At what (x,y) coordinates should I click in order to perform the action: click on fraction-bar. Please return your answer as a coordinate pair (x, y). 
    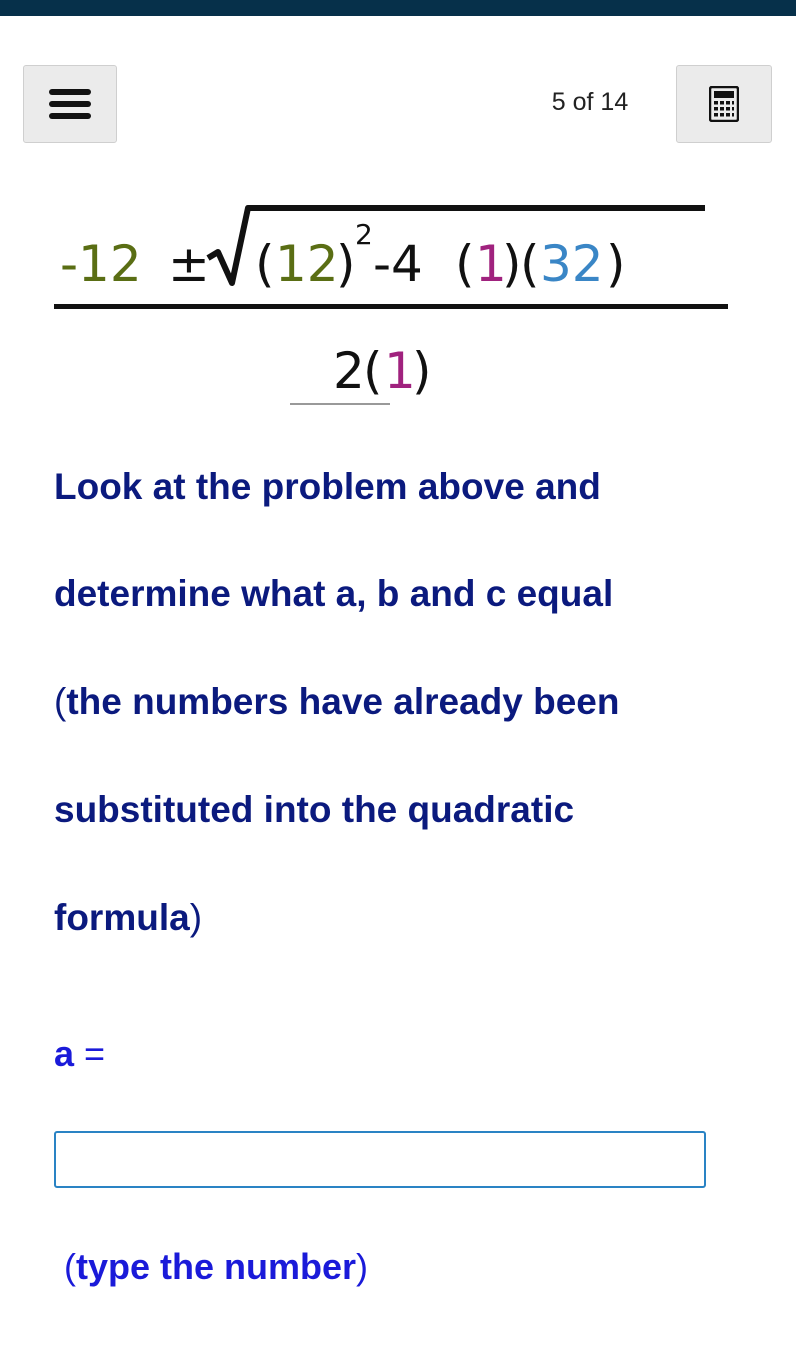
    Looking at the image, I should click on (391, 306).